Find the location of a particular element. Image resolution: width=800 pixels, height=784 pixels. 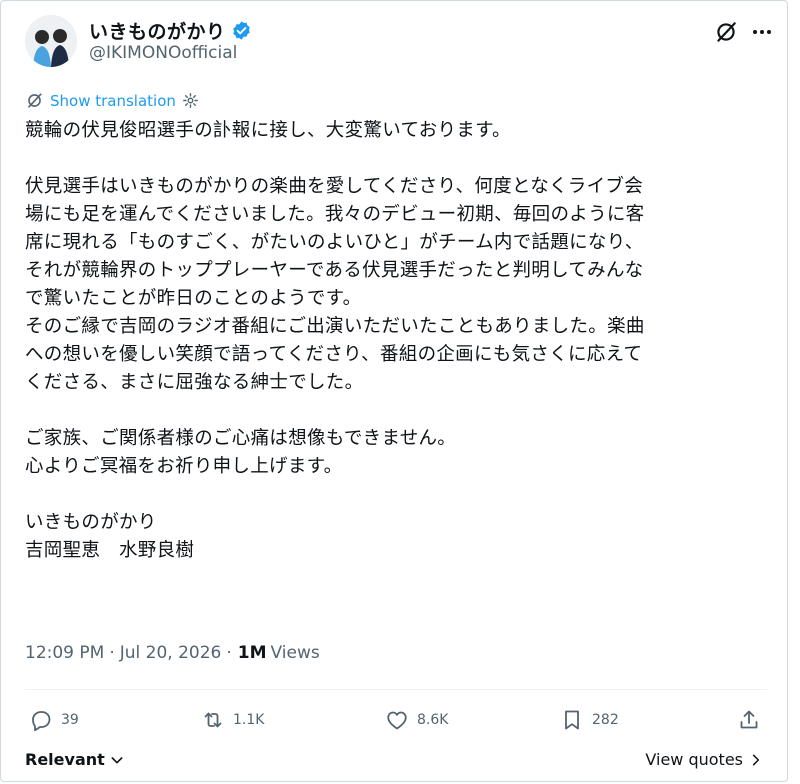

more-icon is located at coordinates (762, 32).